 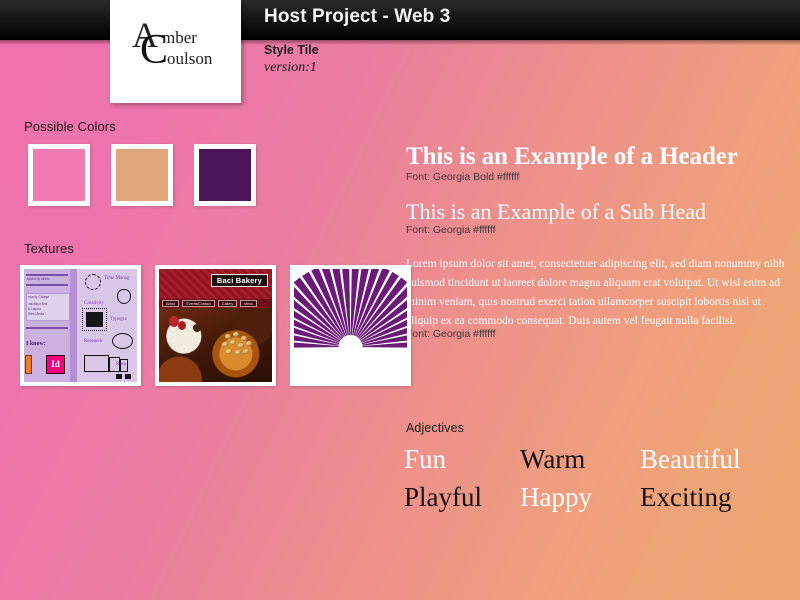 What do you see at coordinates (117, 278) in the screenshot?
I see `texture1-word-time: Time Manag` at bounding box center [117, 278].